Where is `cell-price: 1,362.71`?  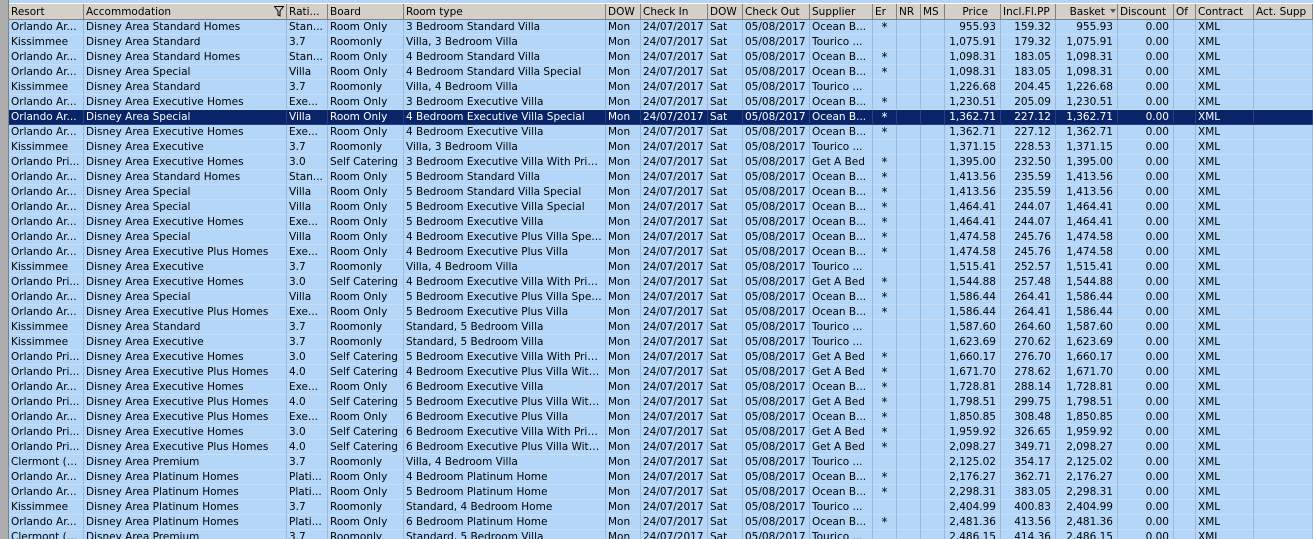
cell-price: 1,362.71 is located at coordinates (973, 132).